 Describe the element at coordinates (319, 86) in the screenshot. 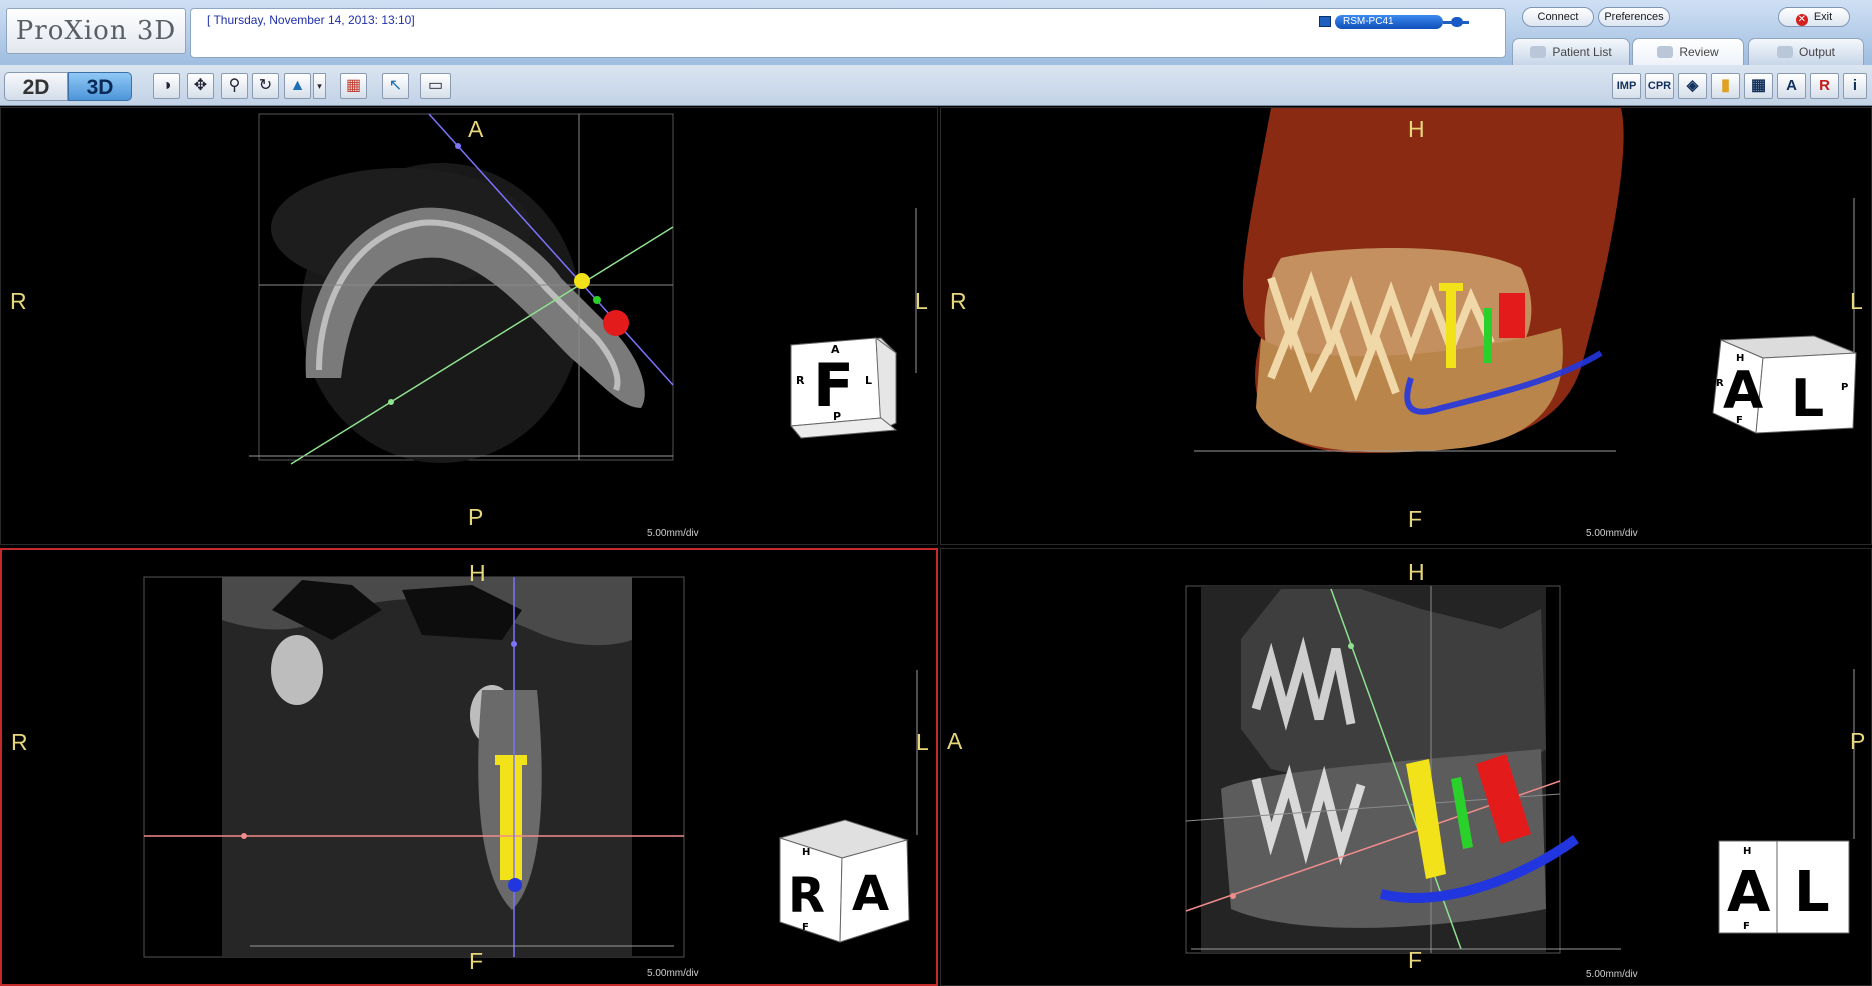

I see `dropdown-arrow-icon: ▾` at that location.